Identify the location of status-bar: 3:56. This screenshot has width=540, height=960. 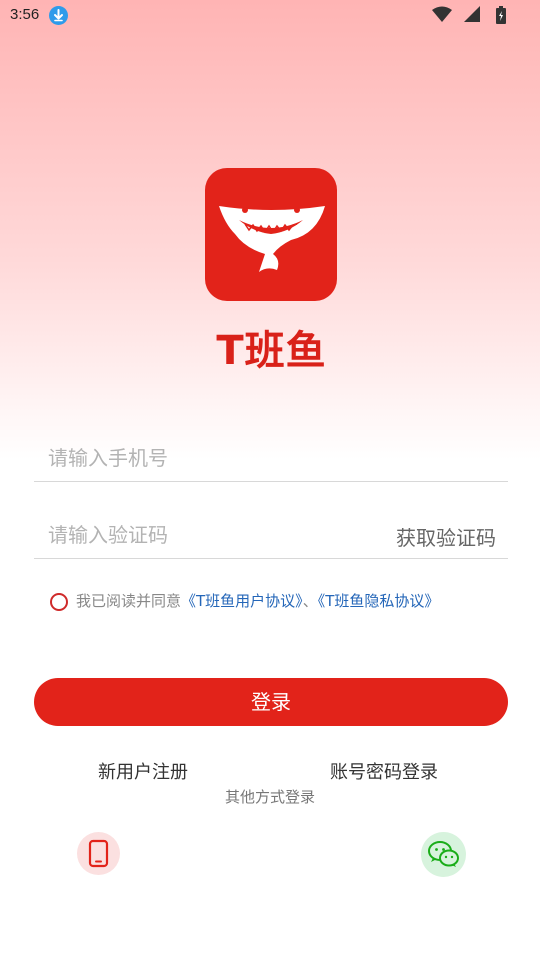
(270, 16).